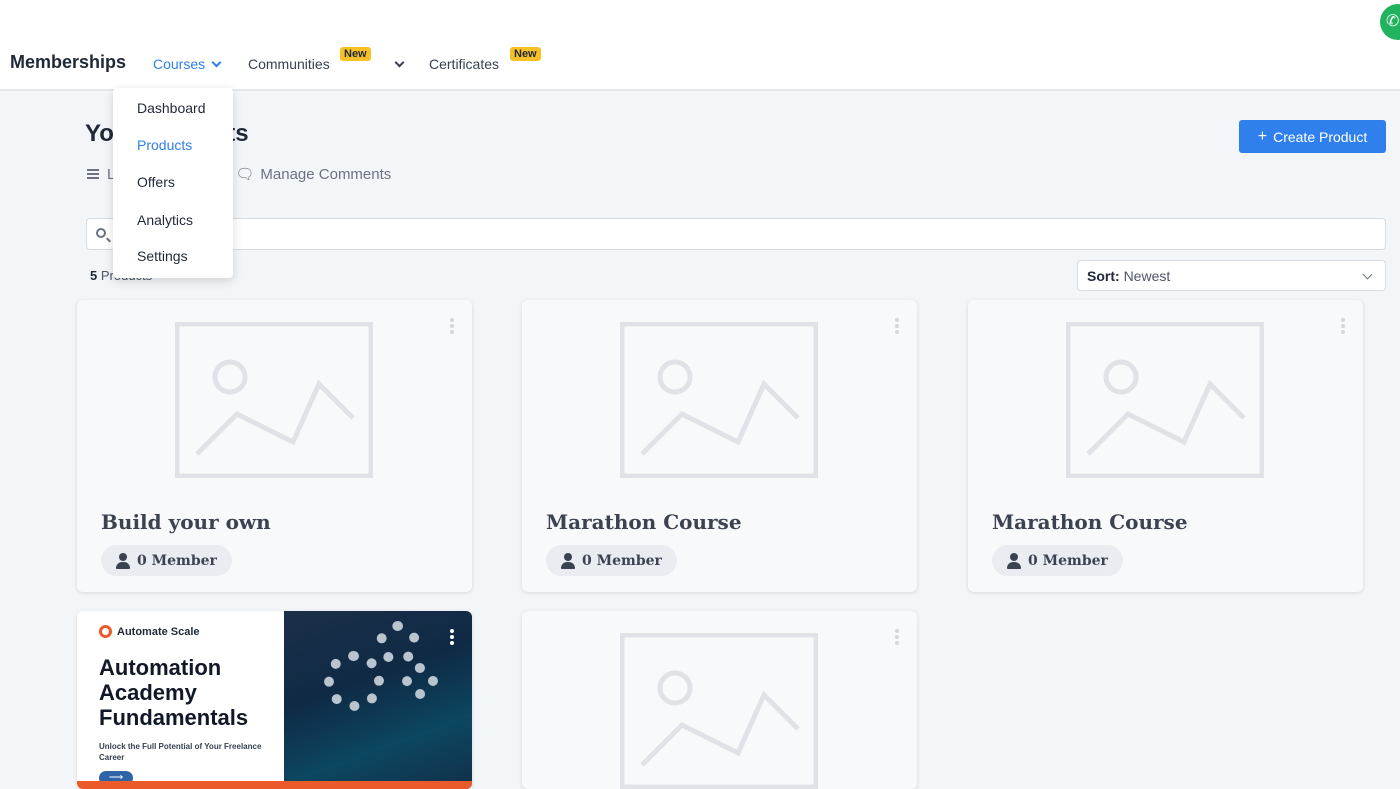 The width and height of the screenshot is (1400, 789). I want to click on product-card, so click(719, 700).